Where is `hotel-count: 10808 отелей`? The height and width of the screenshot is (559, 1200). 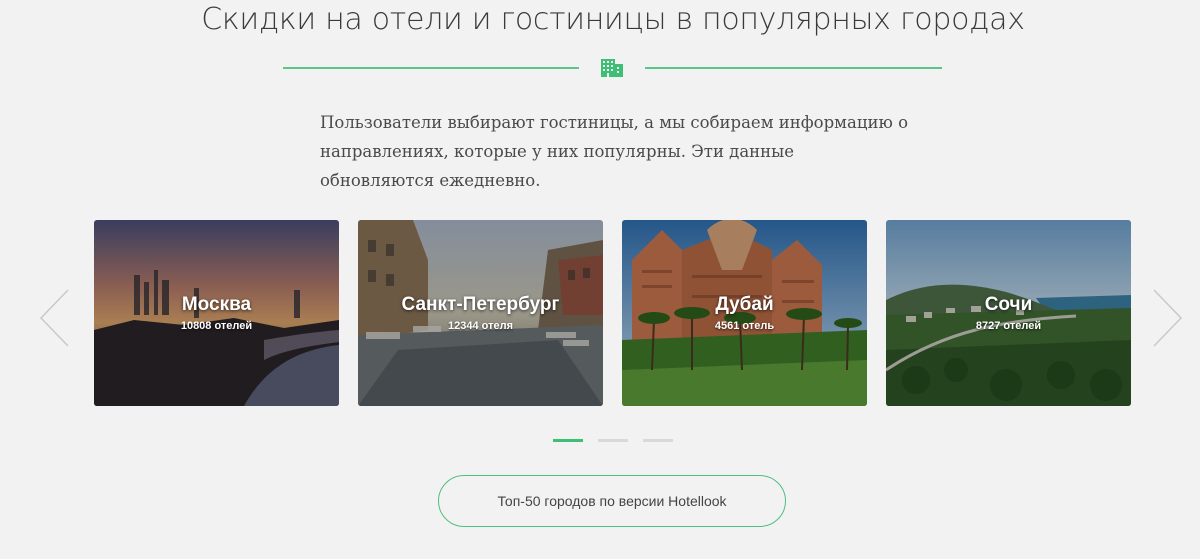
hotel-count: 10808 отелей is located at coordinates (216, 326).